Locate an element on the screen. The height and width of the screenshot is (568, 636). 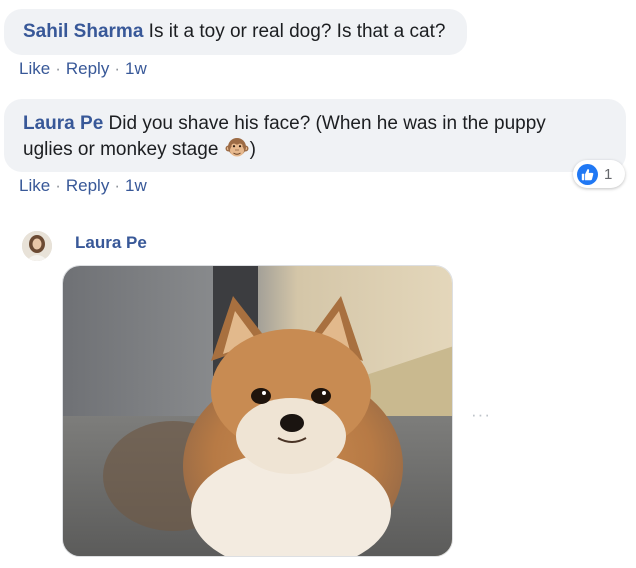
comment-text-line2: uglies or monkey stage is located at coordinates (123, 149).